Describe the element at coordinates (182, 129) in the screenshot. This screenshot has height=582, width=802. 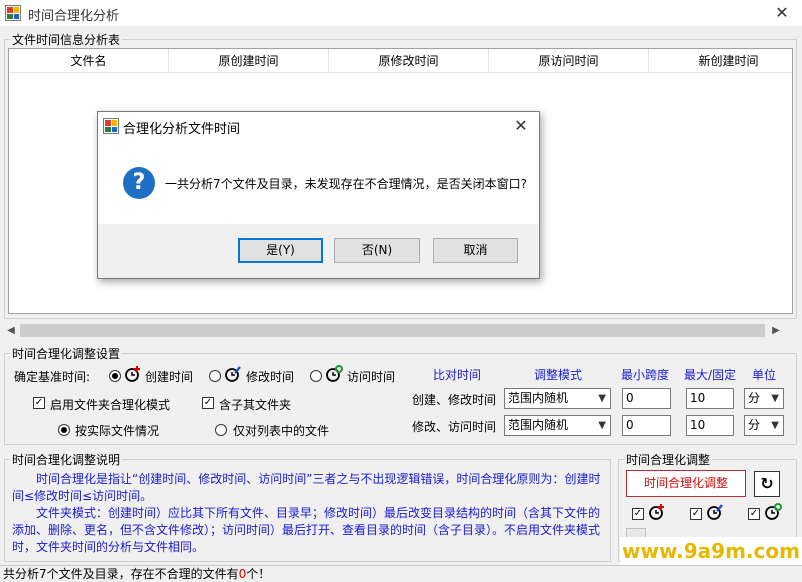
I see `dialog-title: 合理化分析文件时间` at that location.